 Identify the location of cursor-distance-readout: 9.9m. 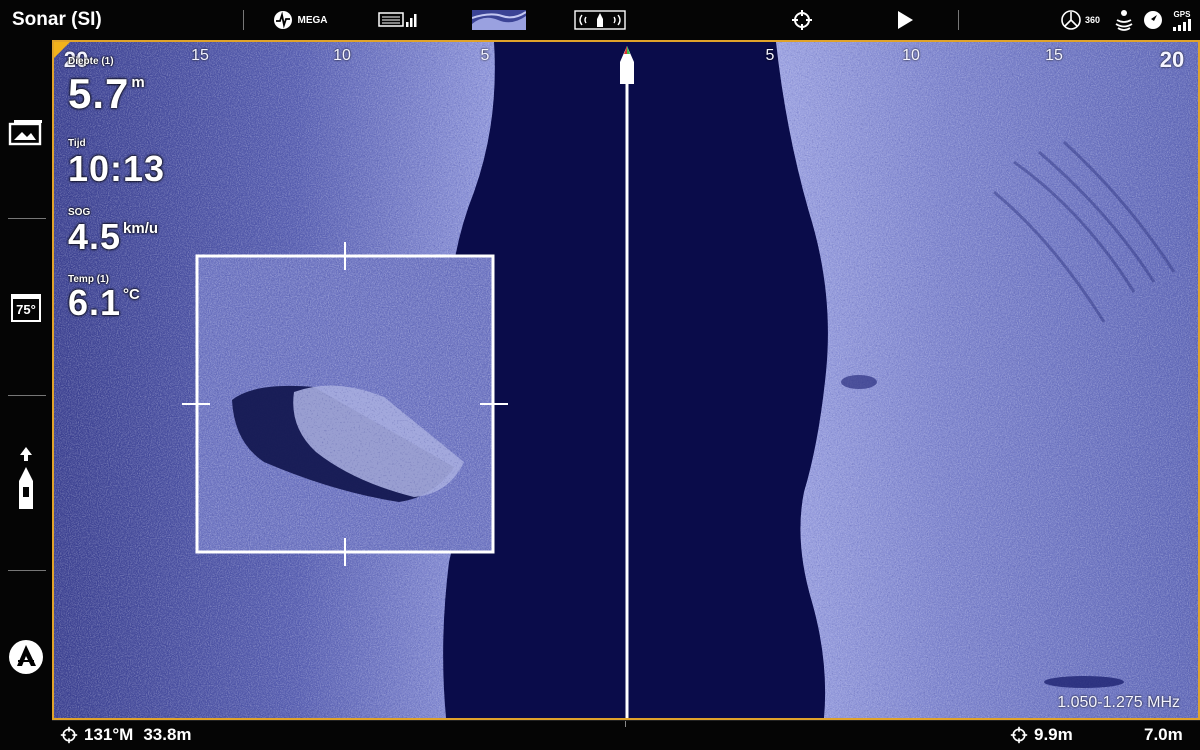
(1041, 735).